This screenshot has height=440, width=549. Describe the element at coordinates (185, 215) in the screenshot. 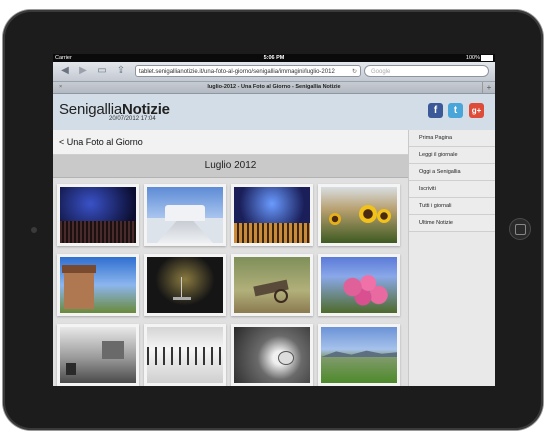

I see `photo-pier-building` at that location.